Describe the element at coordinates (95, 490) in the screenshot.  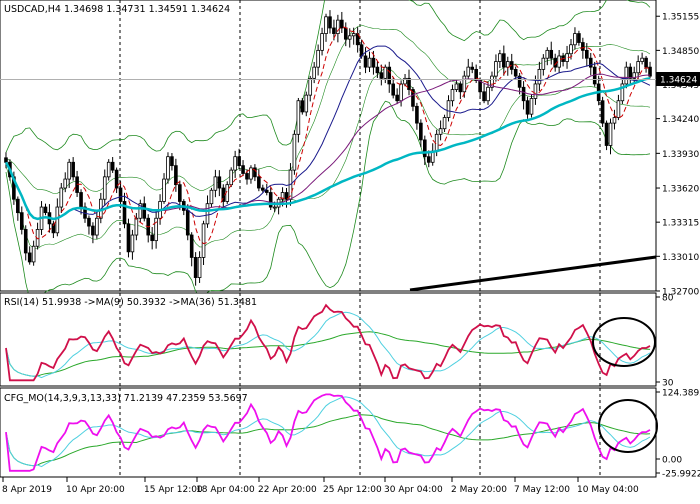
I see `time-label: 10 Apr 20:00` at that location.